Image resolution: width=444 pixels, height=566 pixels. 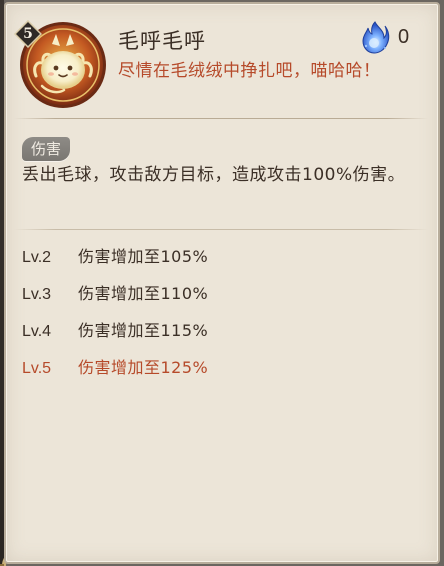 What do you see at coordinates (249, 71) in the screenshot?
I see `skill-flavor-text: 尽情在毛绒绒中挣扎吧，喵哈哈！` at bounding box center [249, 71].